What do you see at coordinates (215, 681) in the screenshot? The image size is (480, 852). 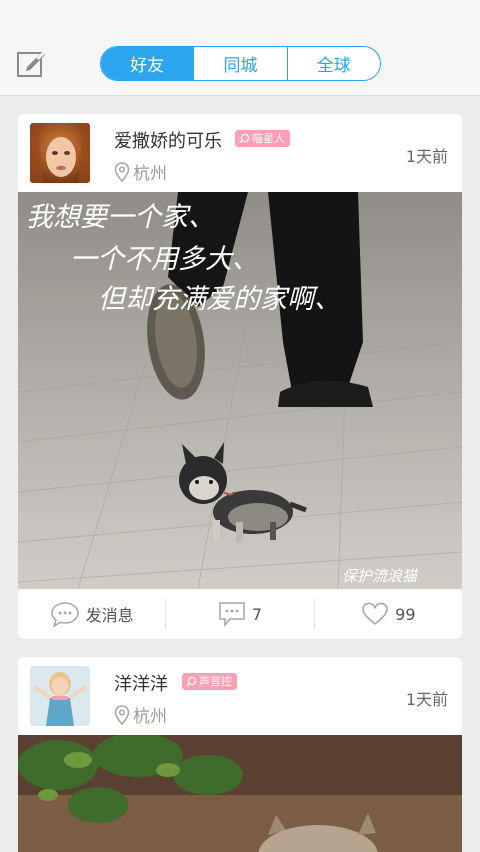 I see `tag-badge-label: 声音控` at bounding box center [215, 681].